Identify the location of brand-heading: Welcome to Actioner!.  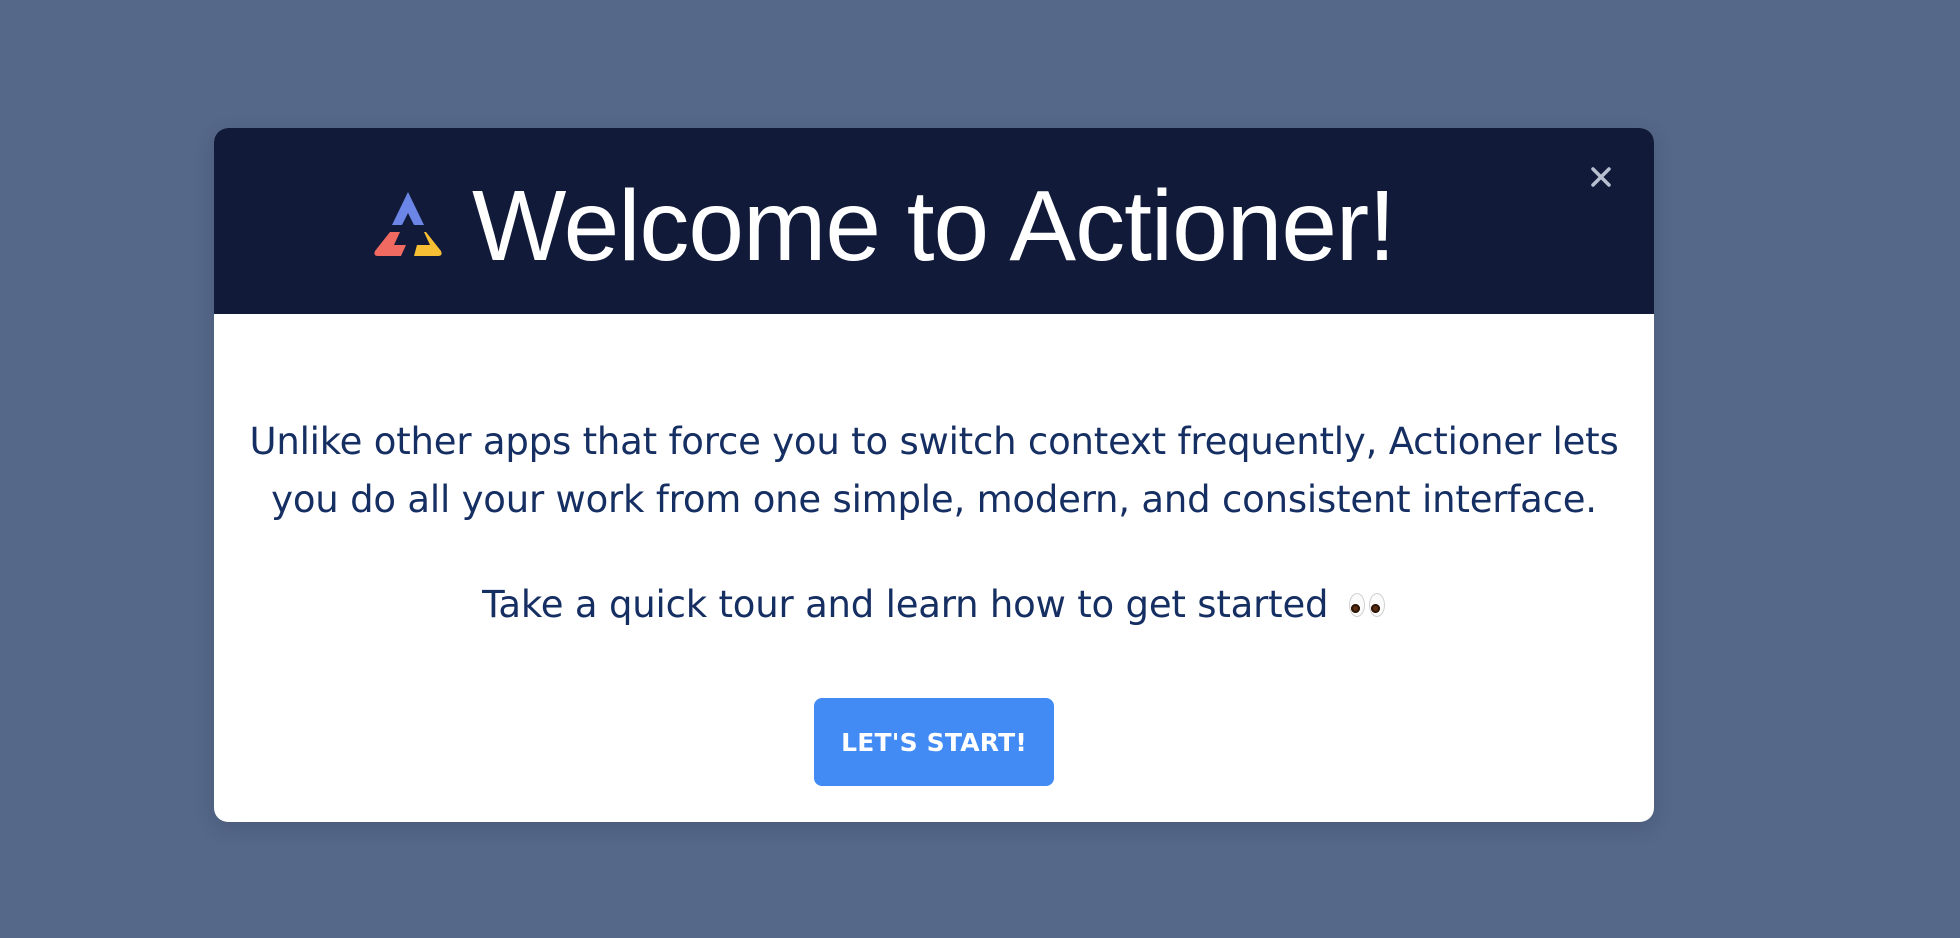
(881, 226).